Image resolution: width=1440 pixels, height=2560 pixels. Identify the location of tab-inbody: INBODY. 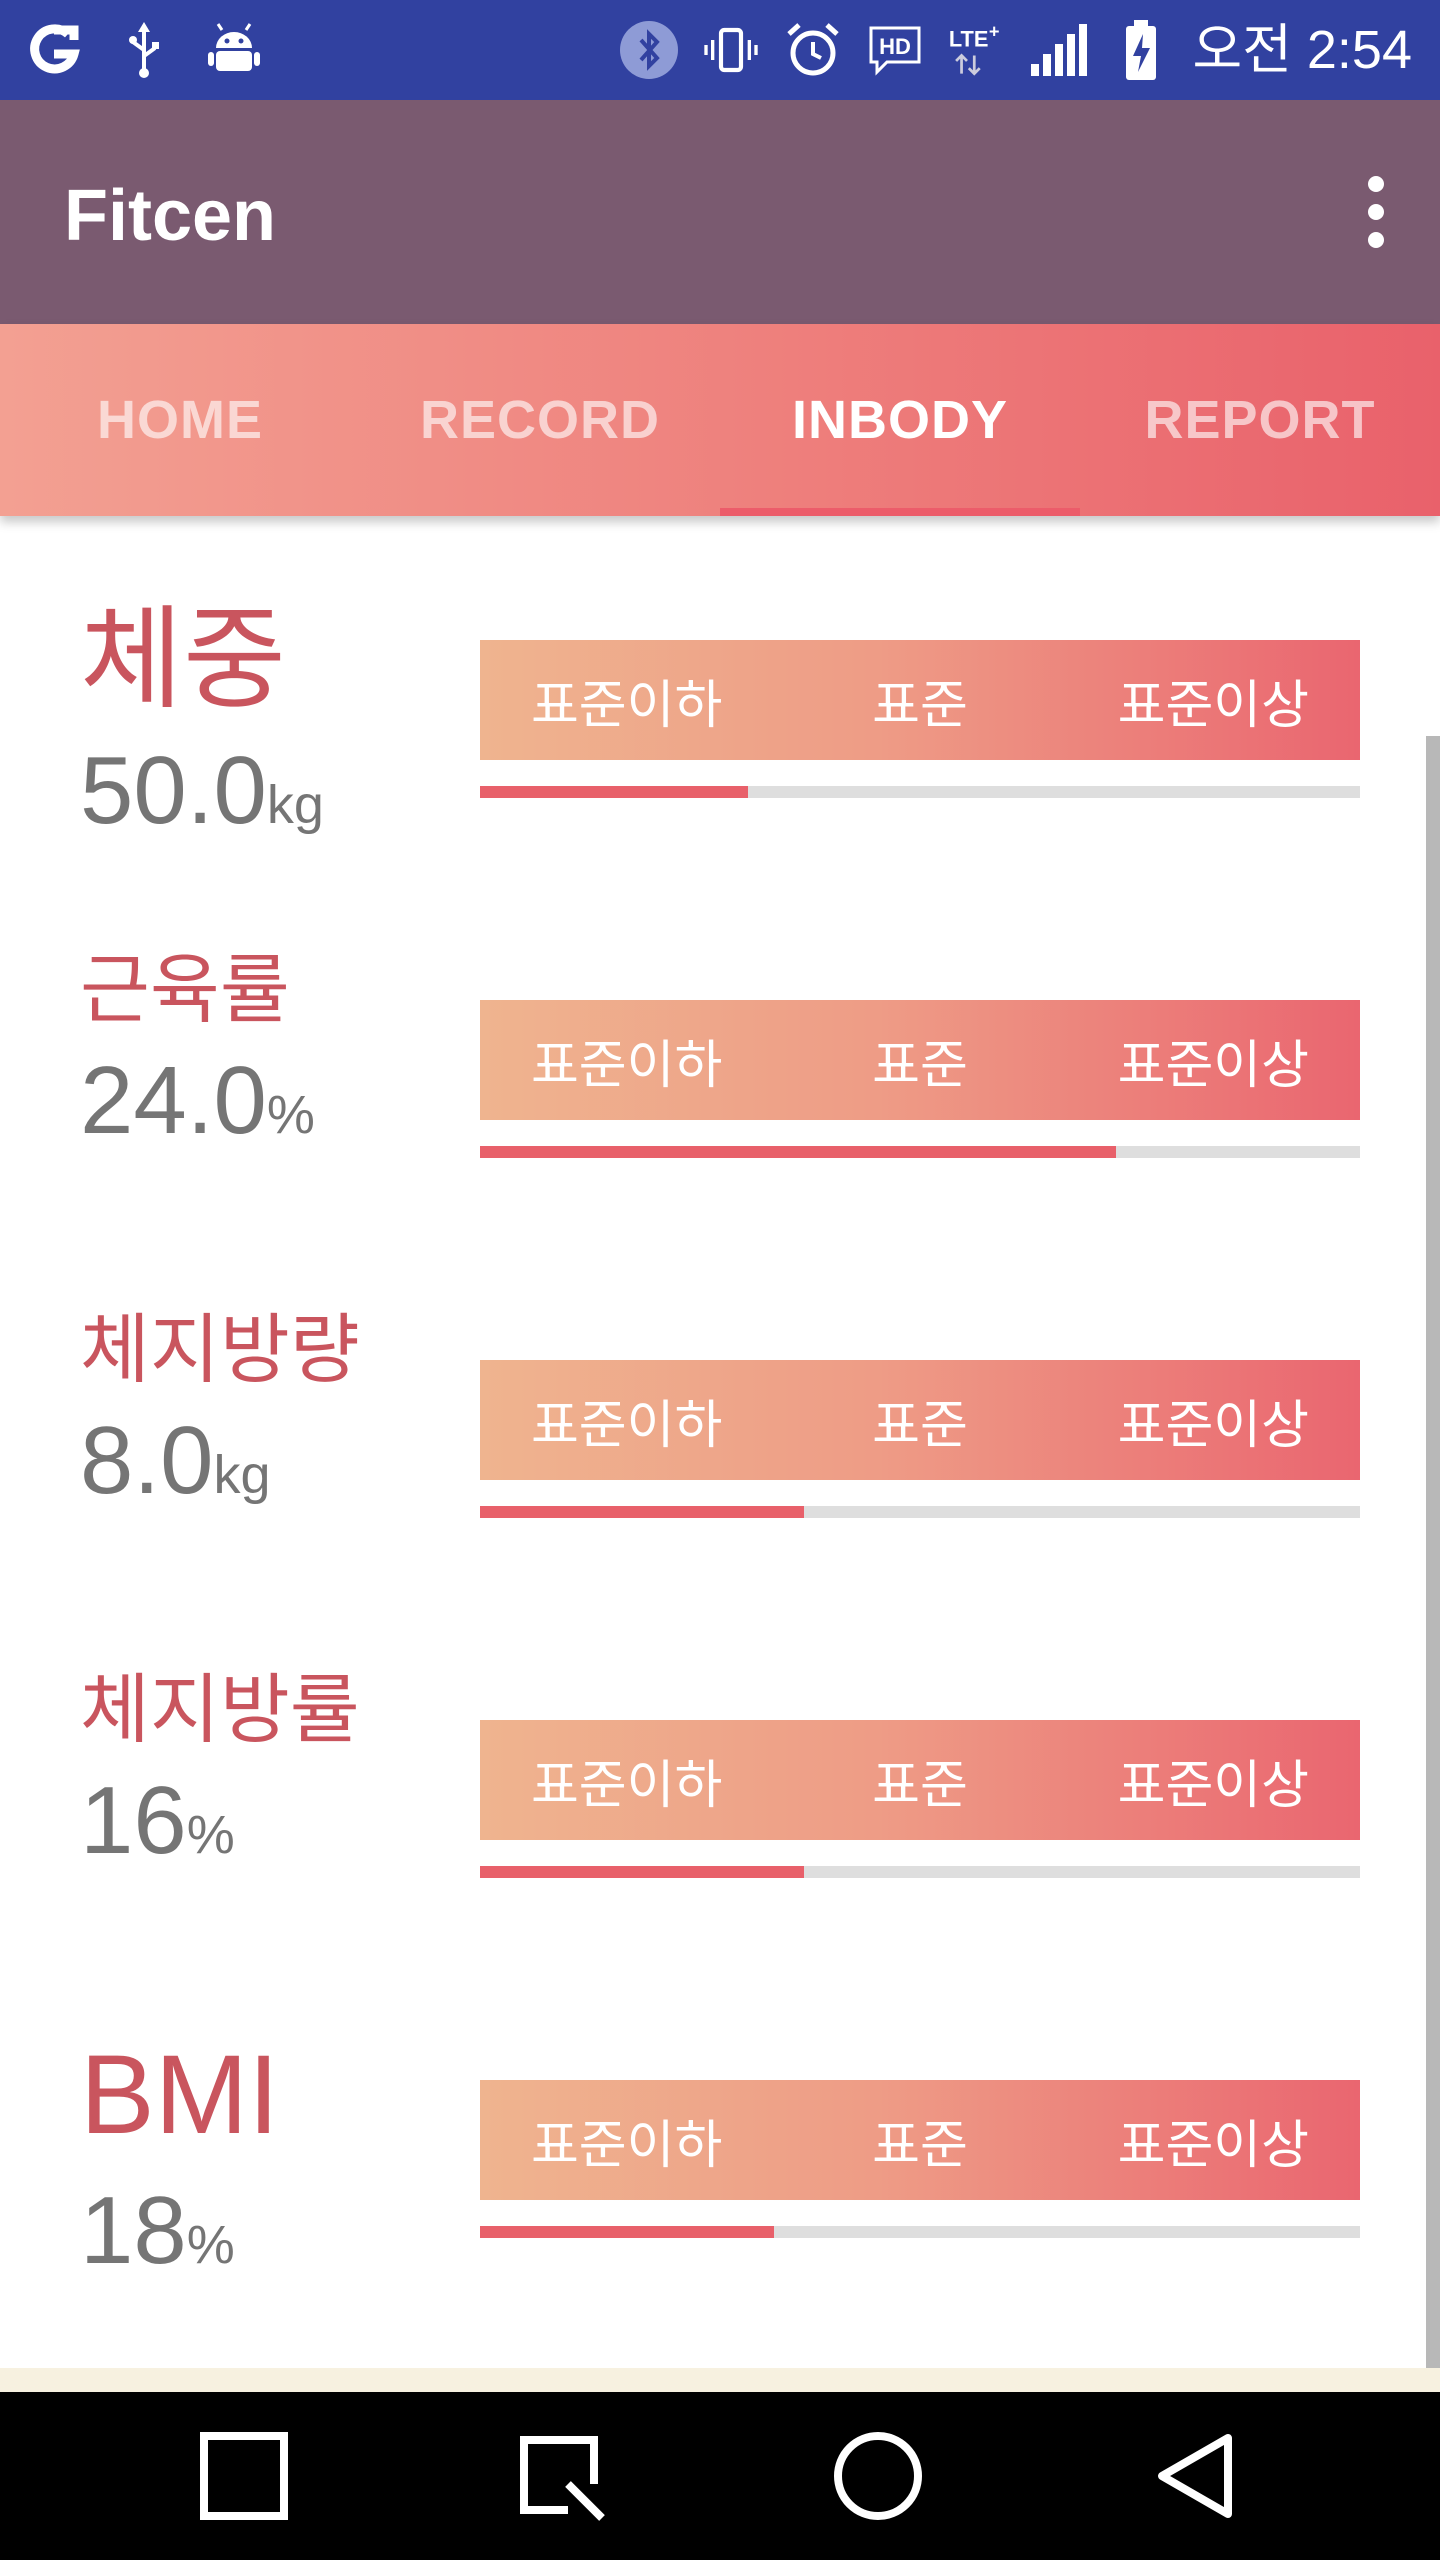
(900, 420).